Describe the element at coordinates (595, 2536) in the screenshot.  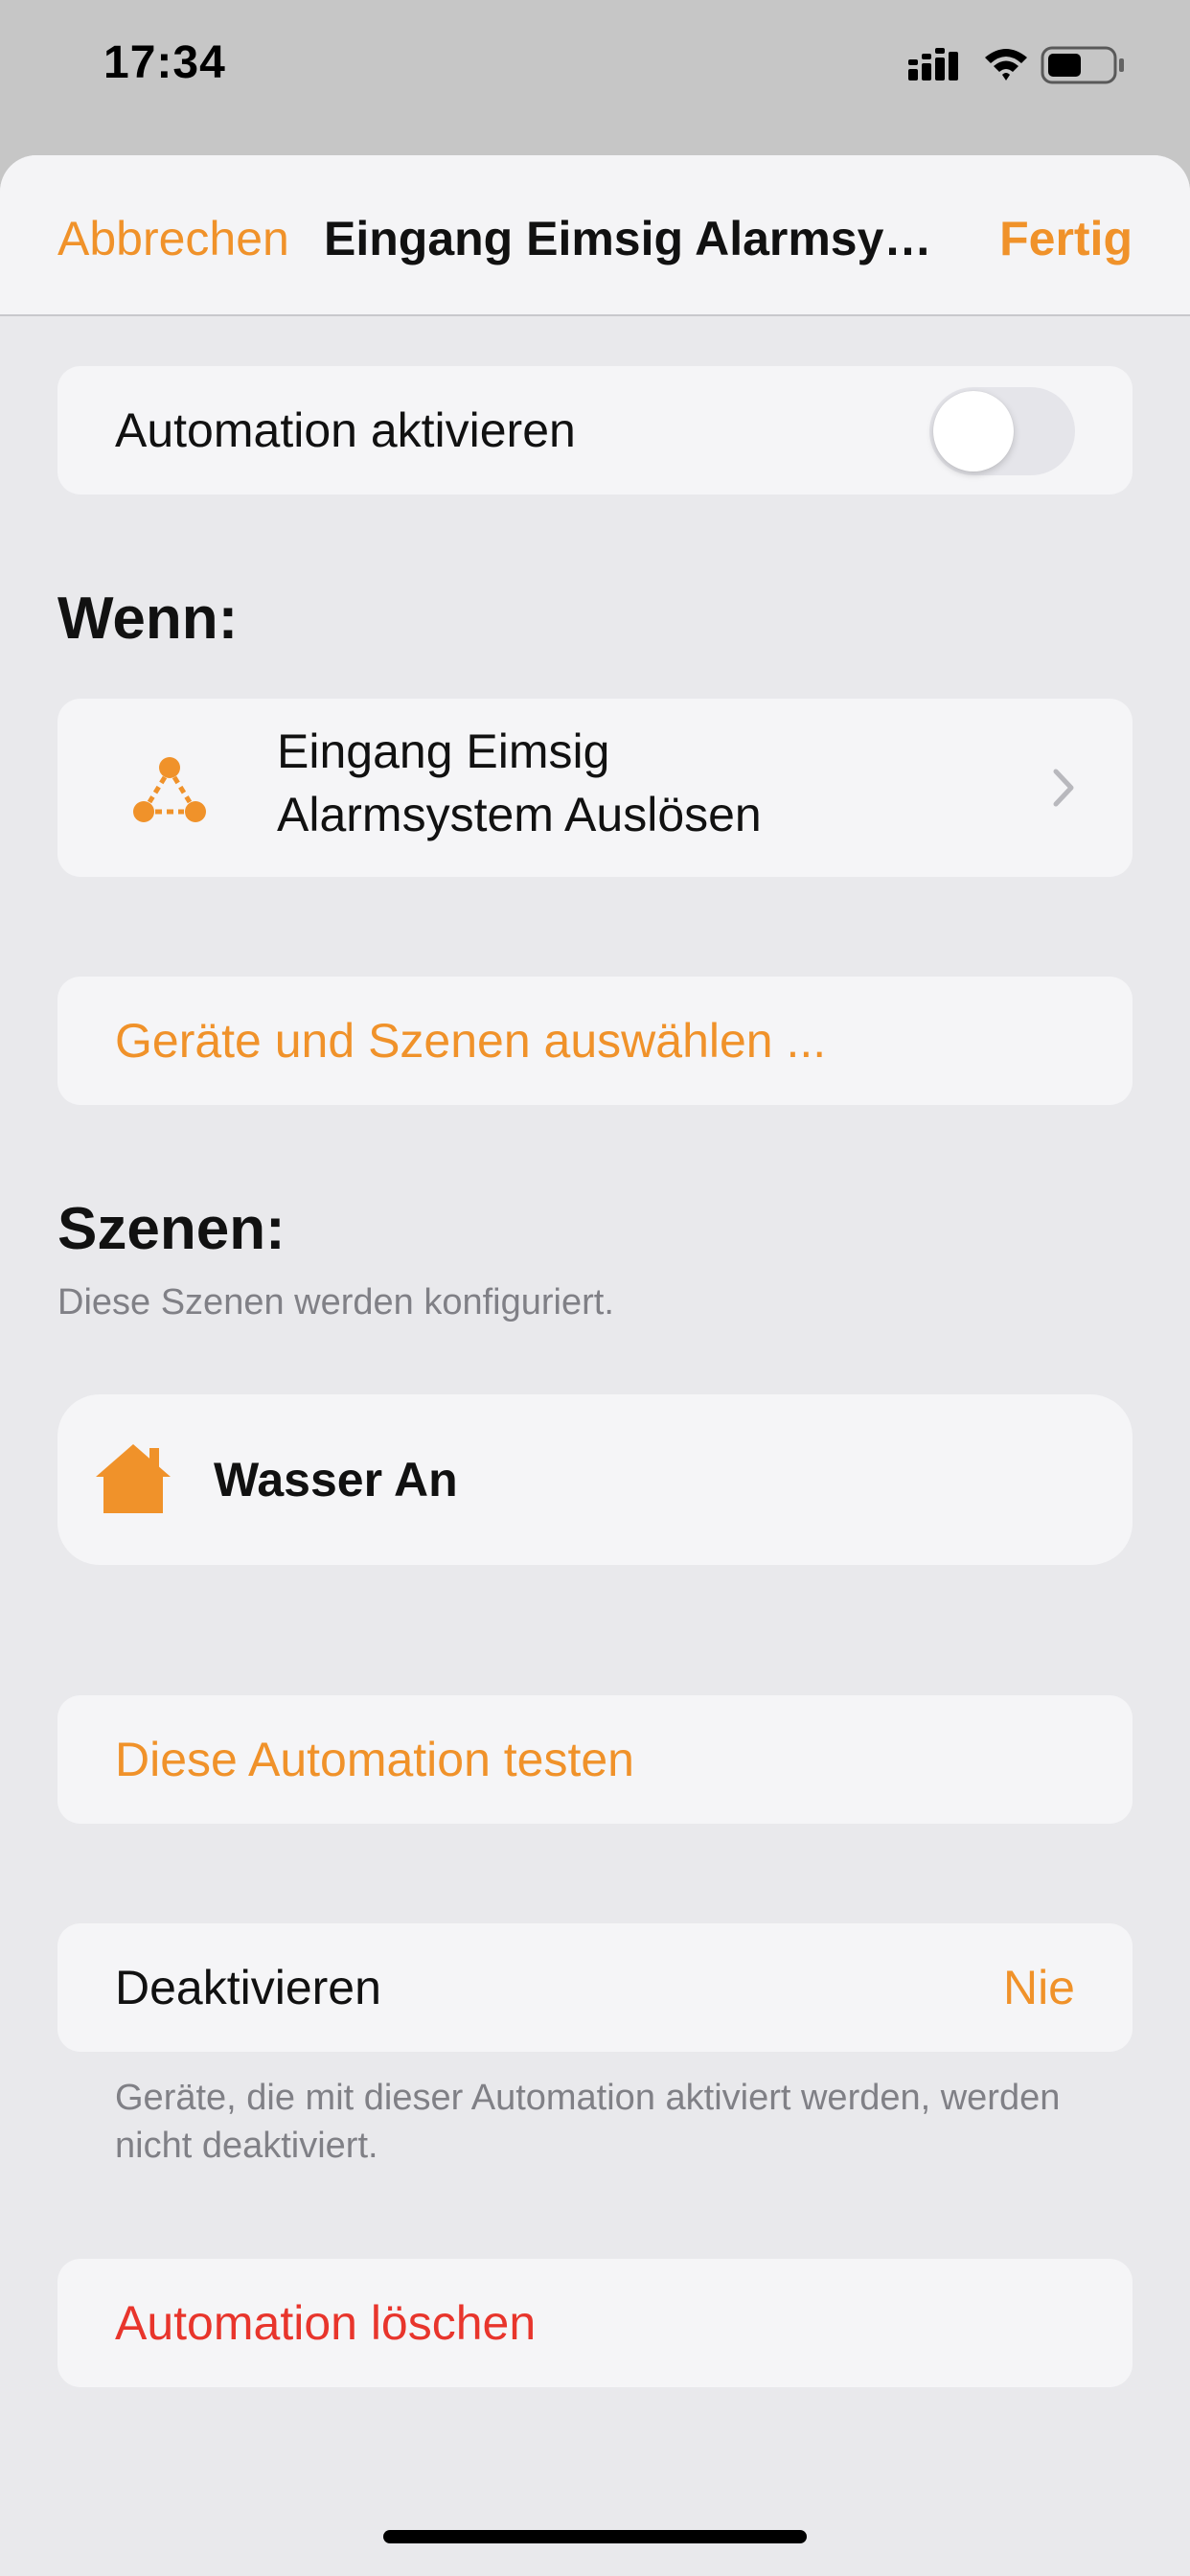
I see `home-indicator` at that location.